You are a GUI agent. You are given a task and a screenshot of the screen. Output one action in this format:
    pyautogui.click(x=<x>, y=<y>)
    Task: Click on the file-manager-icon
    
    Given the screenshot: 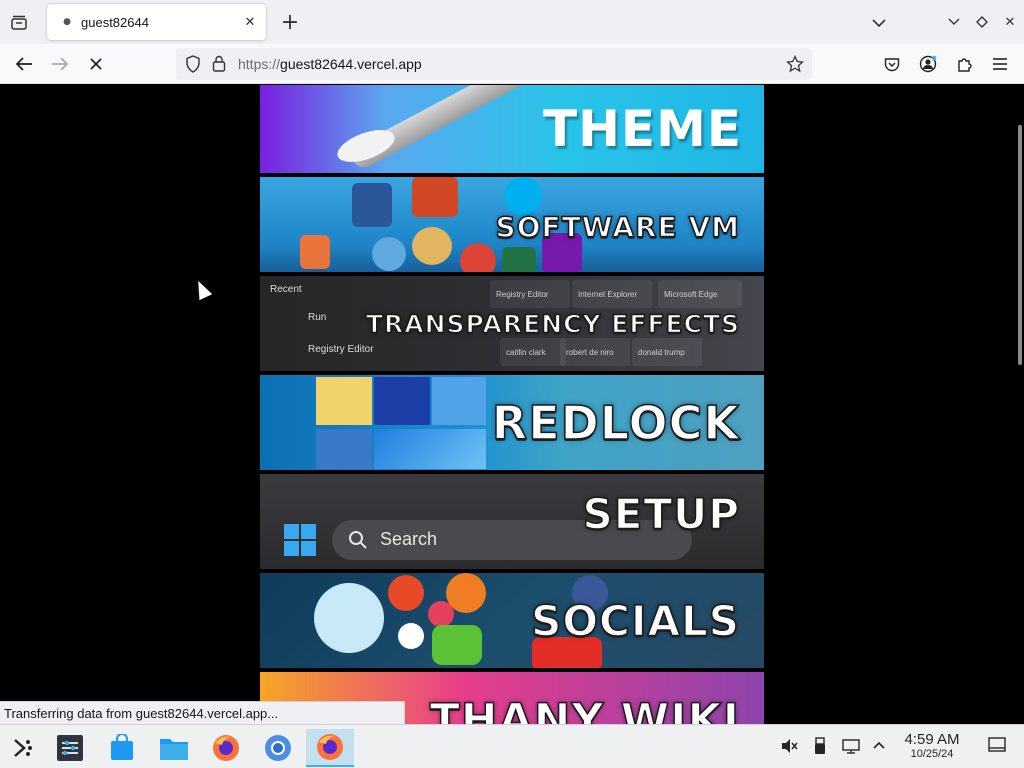 What is the action you would take?
    pyautogui.click(x=174, y=748)
    